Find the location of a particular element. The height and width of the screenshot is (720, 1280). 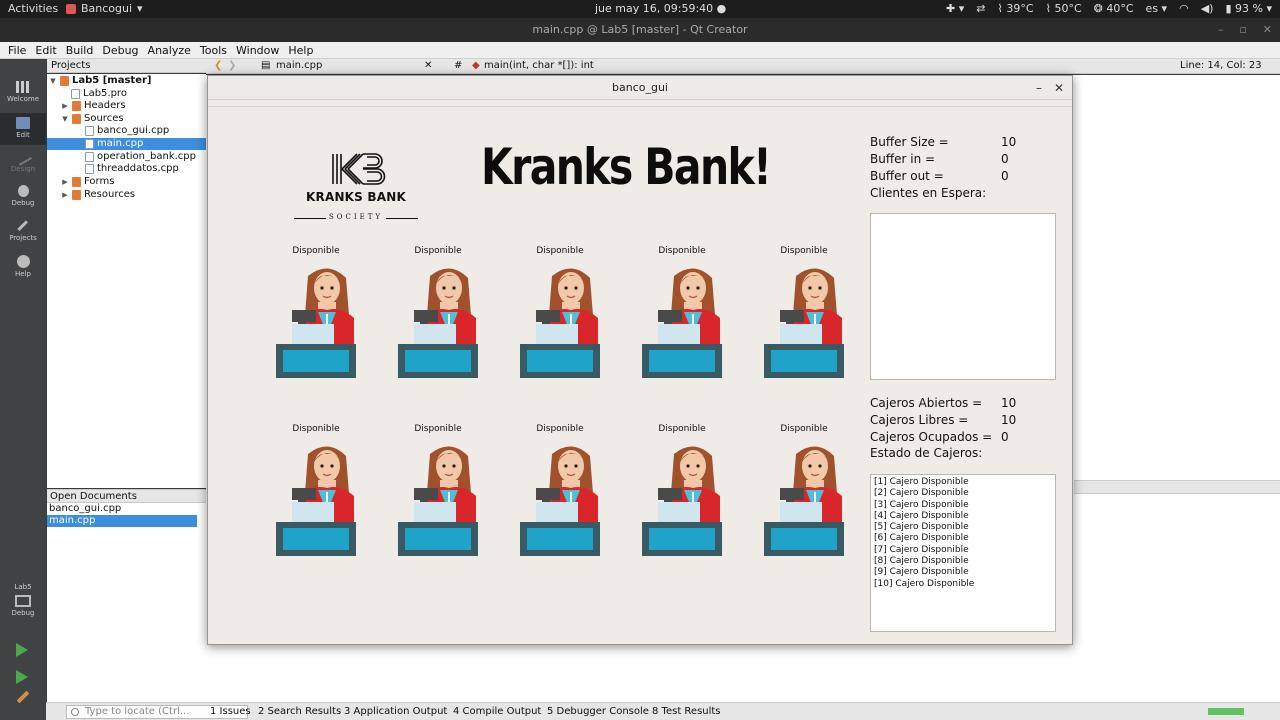

logo-name: KRANKS BANK is located at coordinates (356, 197).